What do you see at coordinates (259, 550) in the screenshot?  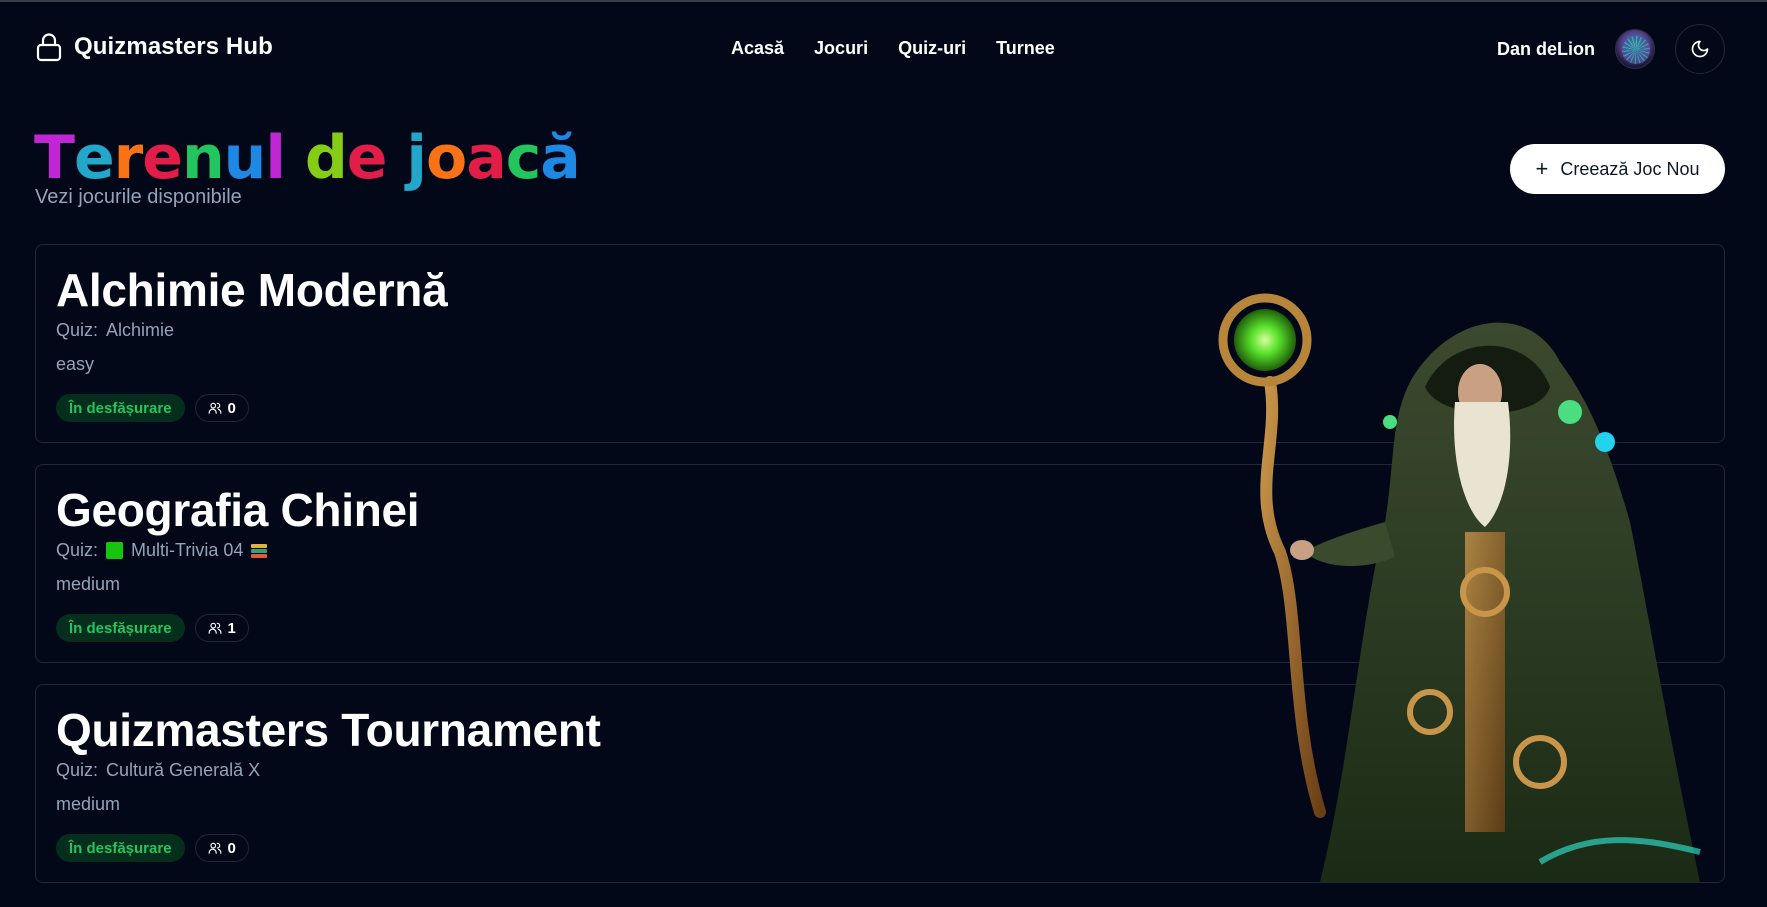 I see `books-icon` at bounding box center [259, 550].